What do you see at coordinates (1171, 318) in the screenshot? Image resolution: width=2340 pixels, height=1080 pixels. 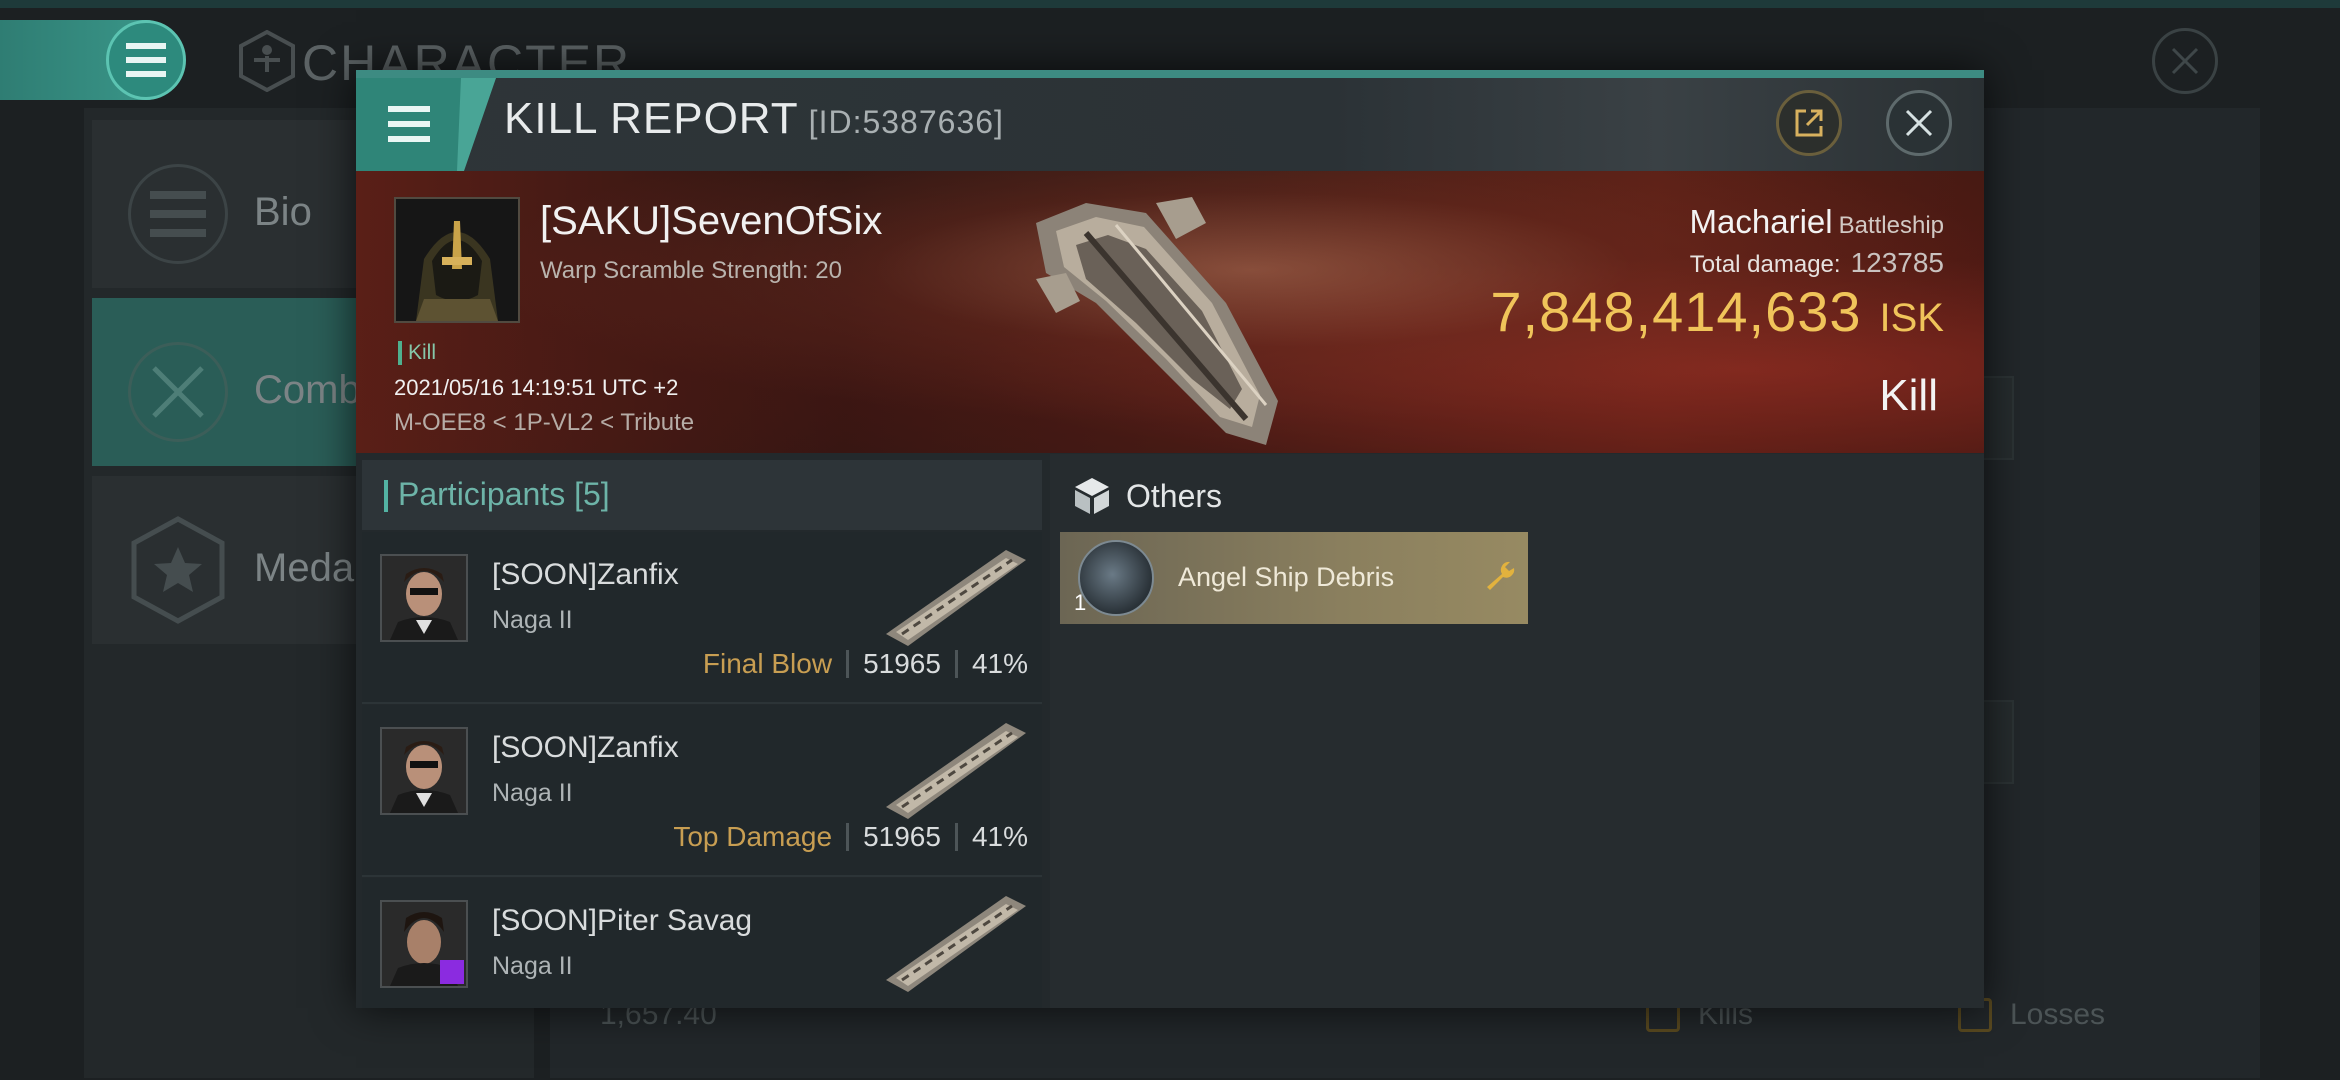 I see `machariel-ship-icon` at bounding box center [1171, 318].